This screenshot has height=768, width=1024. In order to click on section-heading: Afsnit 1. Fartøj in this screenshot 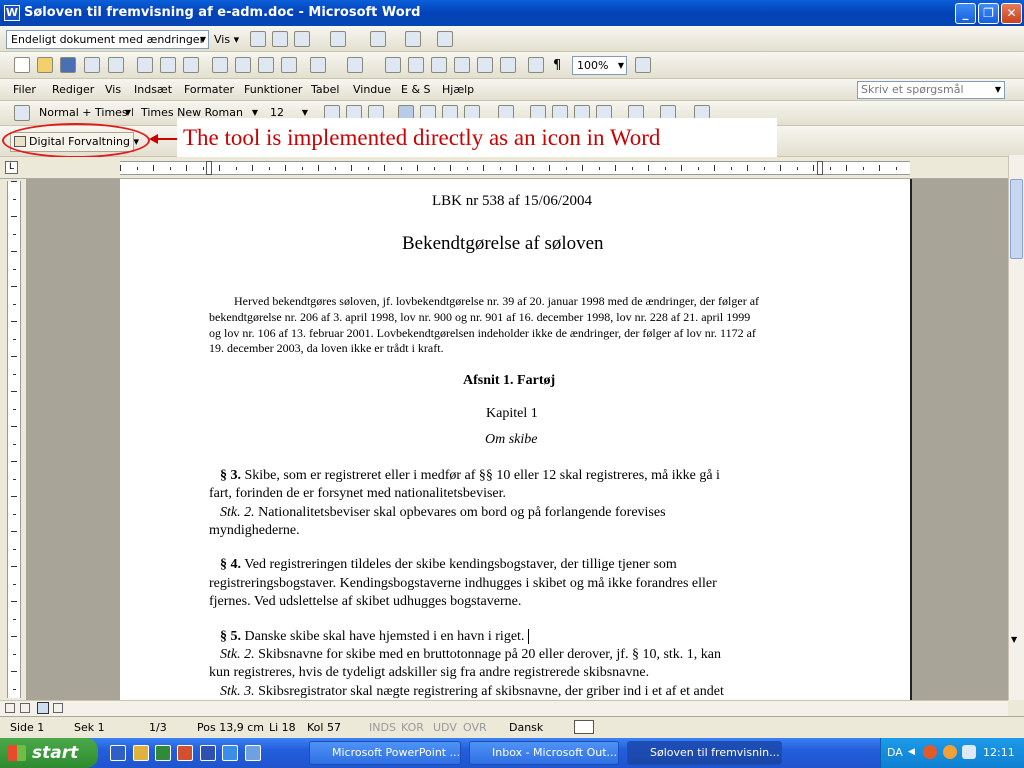, I will do `click(509, 380)`.